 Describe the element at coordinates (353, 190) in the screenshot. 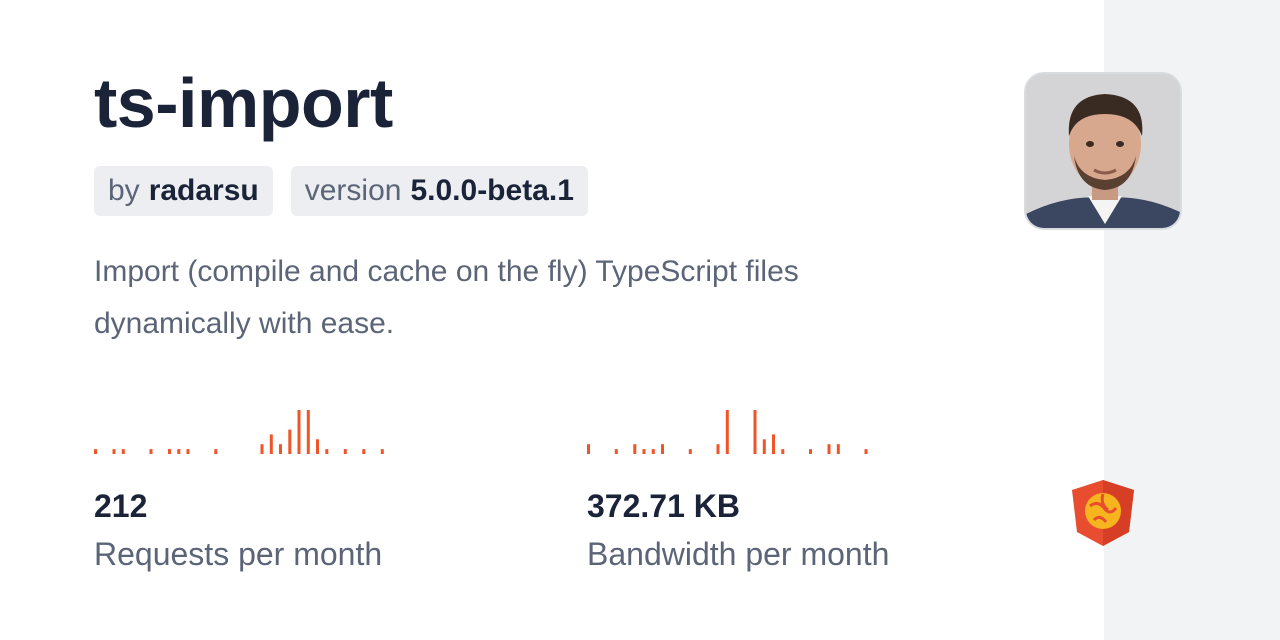

I see `version-label: version` at that location.